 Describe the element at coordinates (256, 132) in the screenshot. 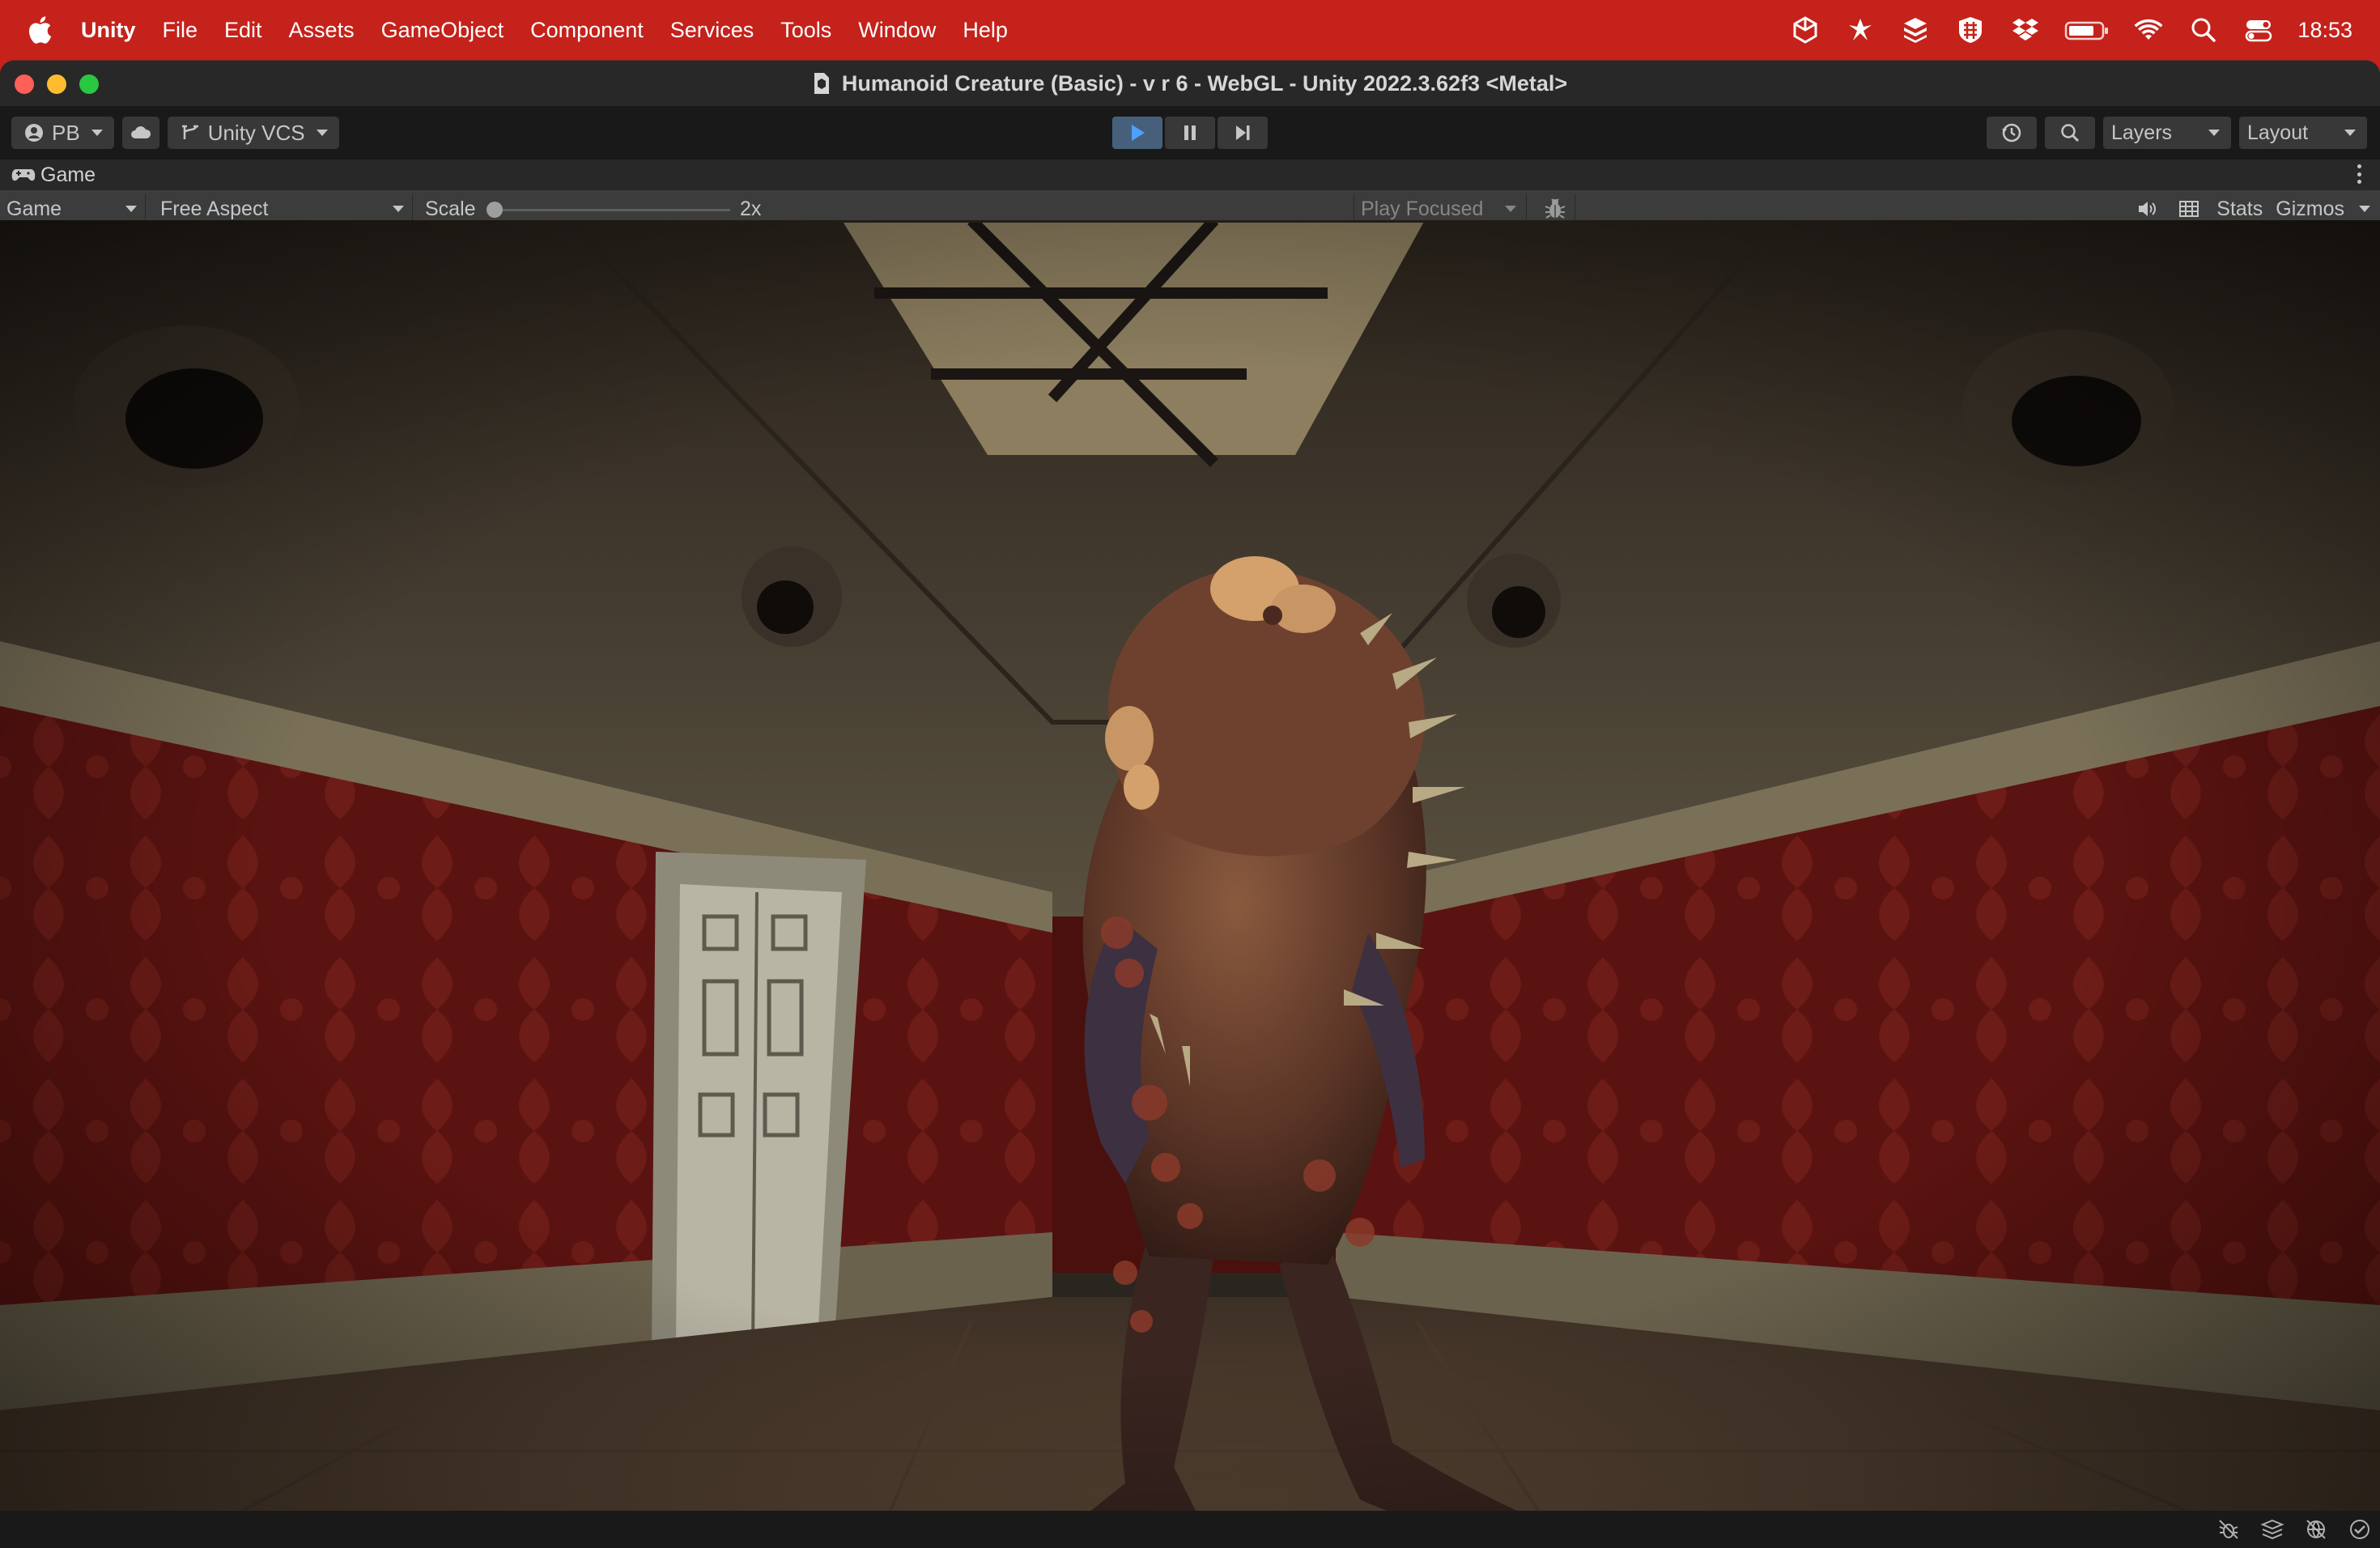

I see `vcs-label: Unity VCS` at that location.